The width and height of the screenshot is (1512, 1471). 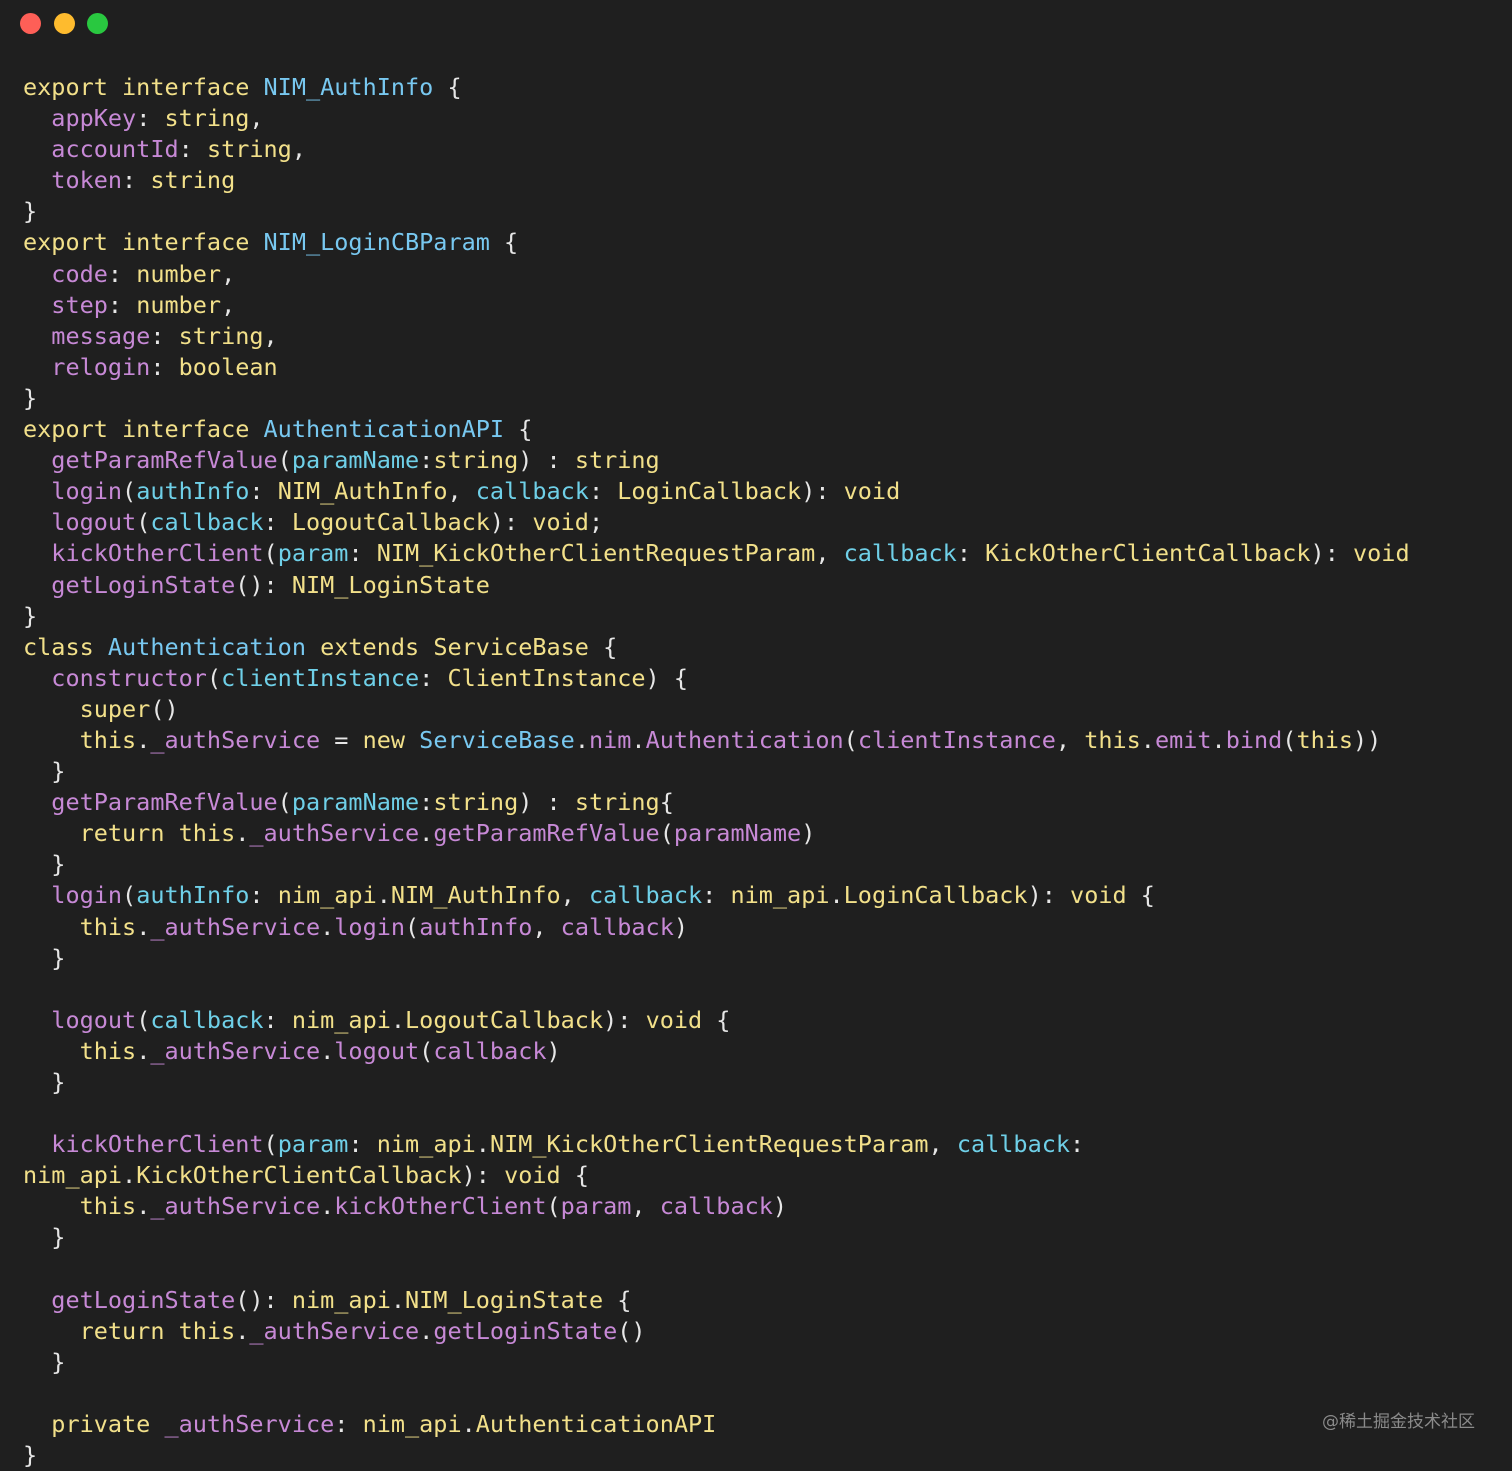 What do you see at coordinates (1148, 553) in the screenshot?
I see `code-token: KickOtherClientCallback` at bounding box center [1148, 553].